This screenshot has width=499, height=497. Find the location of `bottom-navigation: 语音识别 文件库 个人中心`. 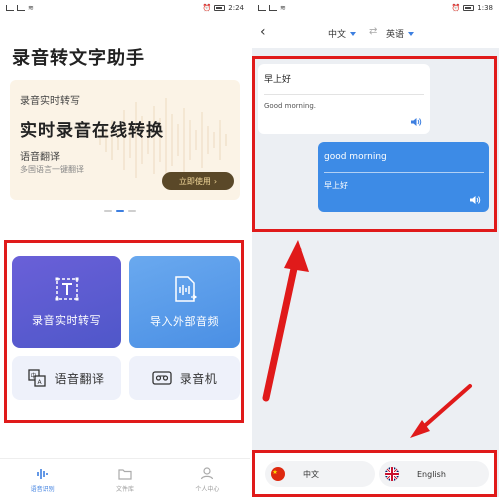

bottom-navigation: 语音识别 文件库 个人中心 is located at coordinates (125, 477).